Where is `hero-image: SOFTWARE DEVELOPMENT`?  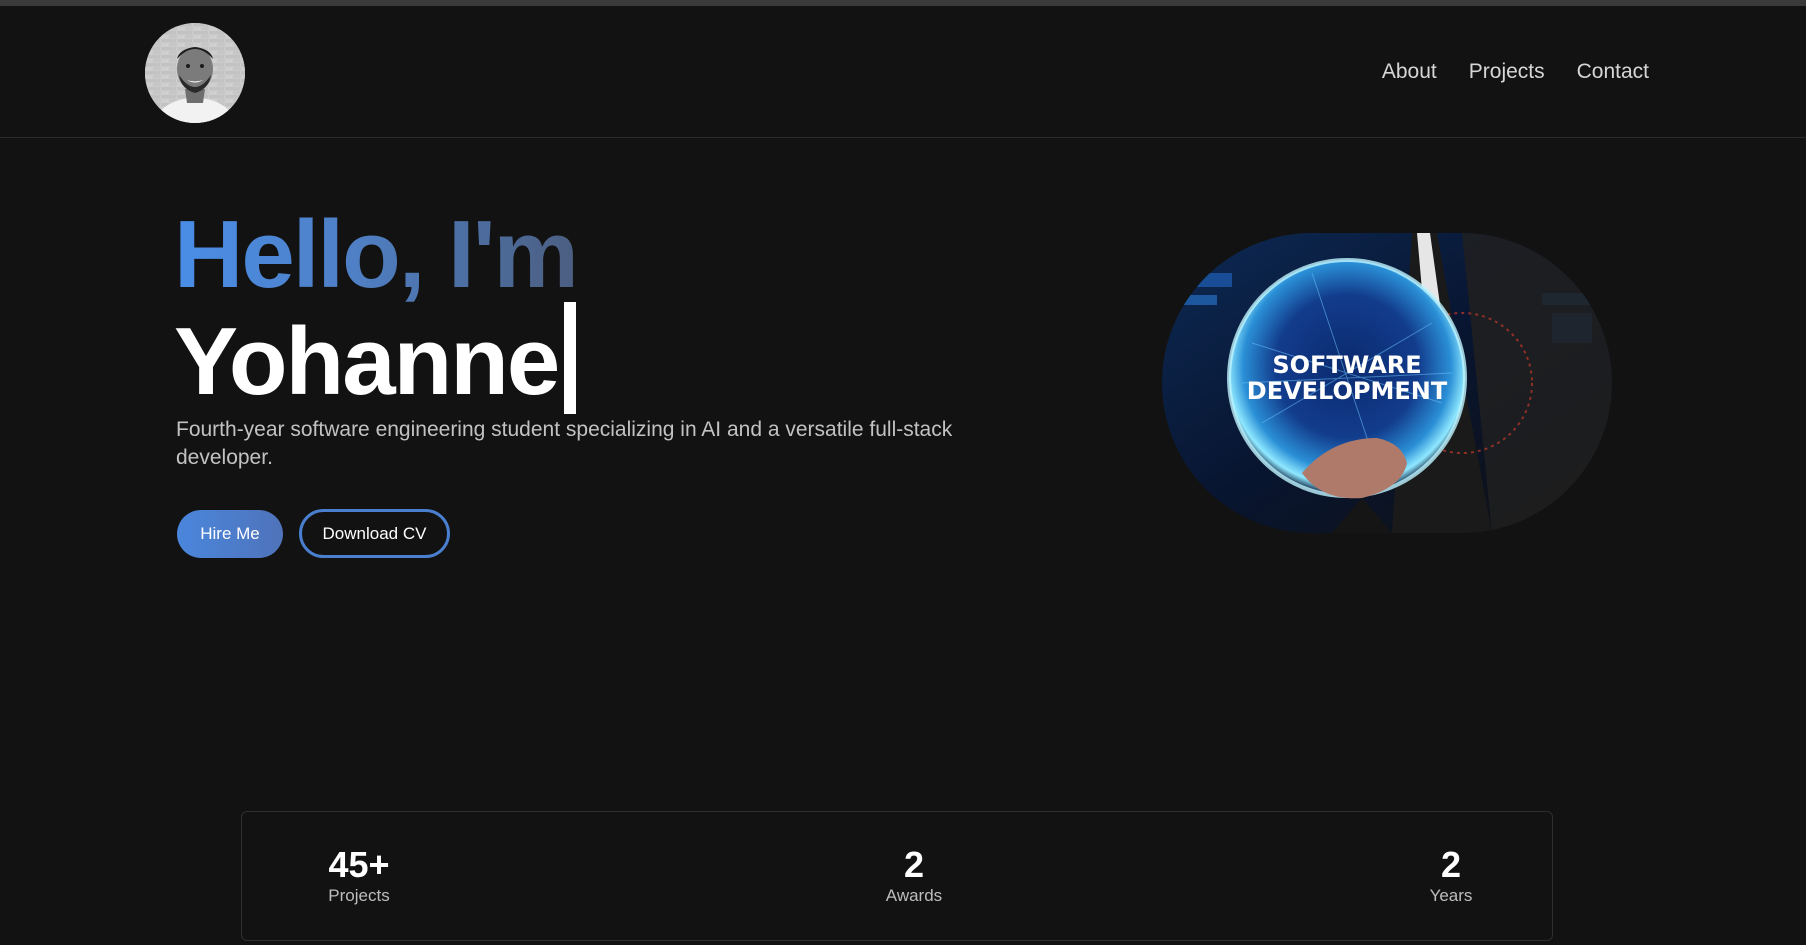
hero-image: SOFTWARE DEVELOPMENT is located at coordinates (1387, 383).